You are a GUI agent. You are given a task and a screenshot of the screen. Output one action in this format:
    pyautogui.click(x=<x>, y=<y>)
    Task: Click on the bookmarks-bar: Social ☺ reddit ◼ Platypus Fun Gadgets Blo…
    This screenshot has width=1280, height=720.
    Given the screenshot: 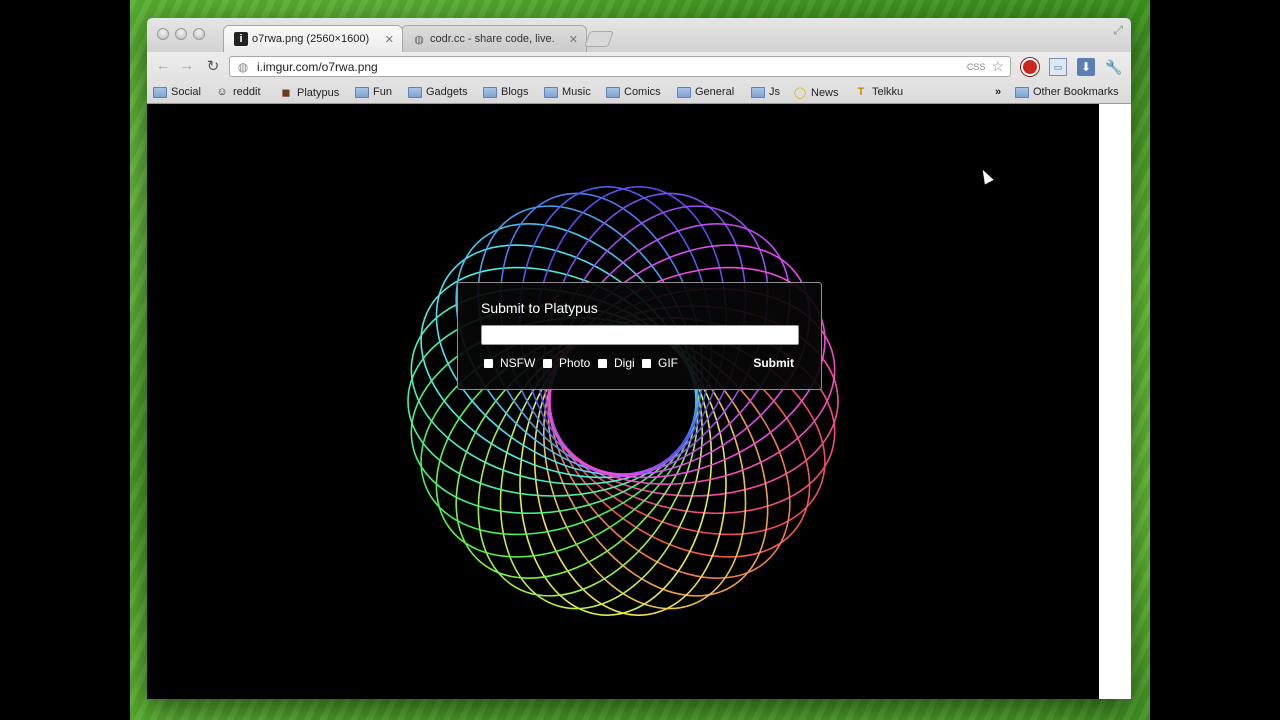 What is the action you would take?
    pyautogui.click(x=639, y=93)
    